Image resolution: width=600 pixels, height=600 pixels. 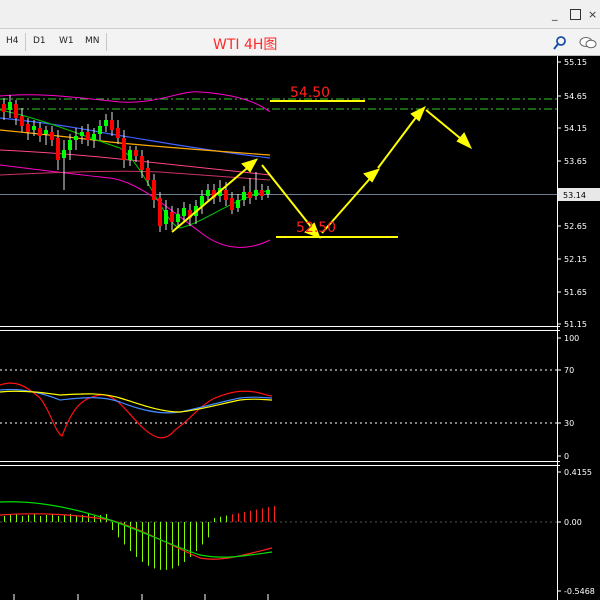 I want to click on axis-tick-label: 100, so click(x=571, y=338).